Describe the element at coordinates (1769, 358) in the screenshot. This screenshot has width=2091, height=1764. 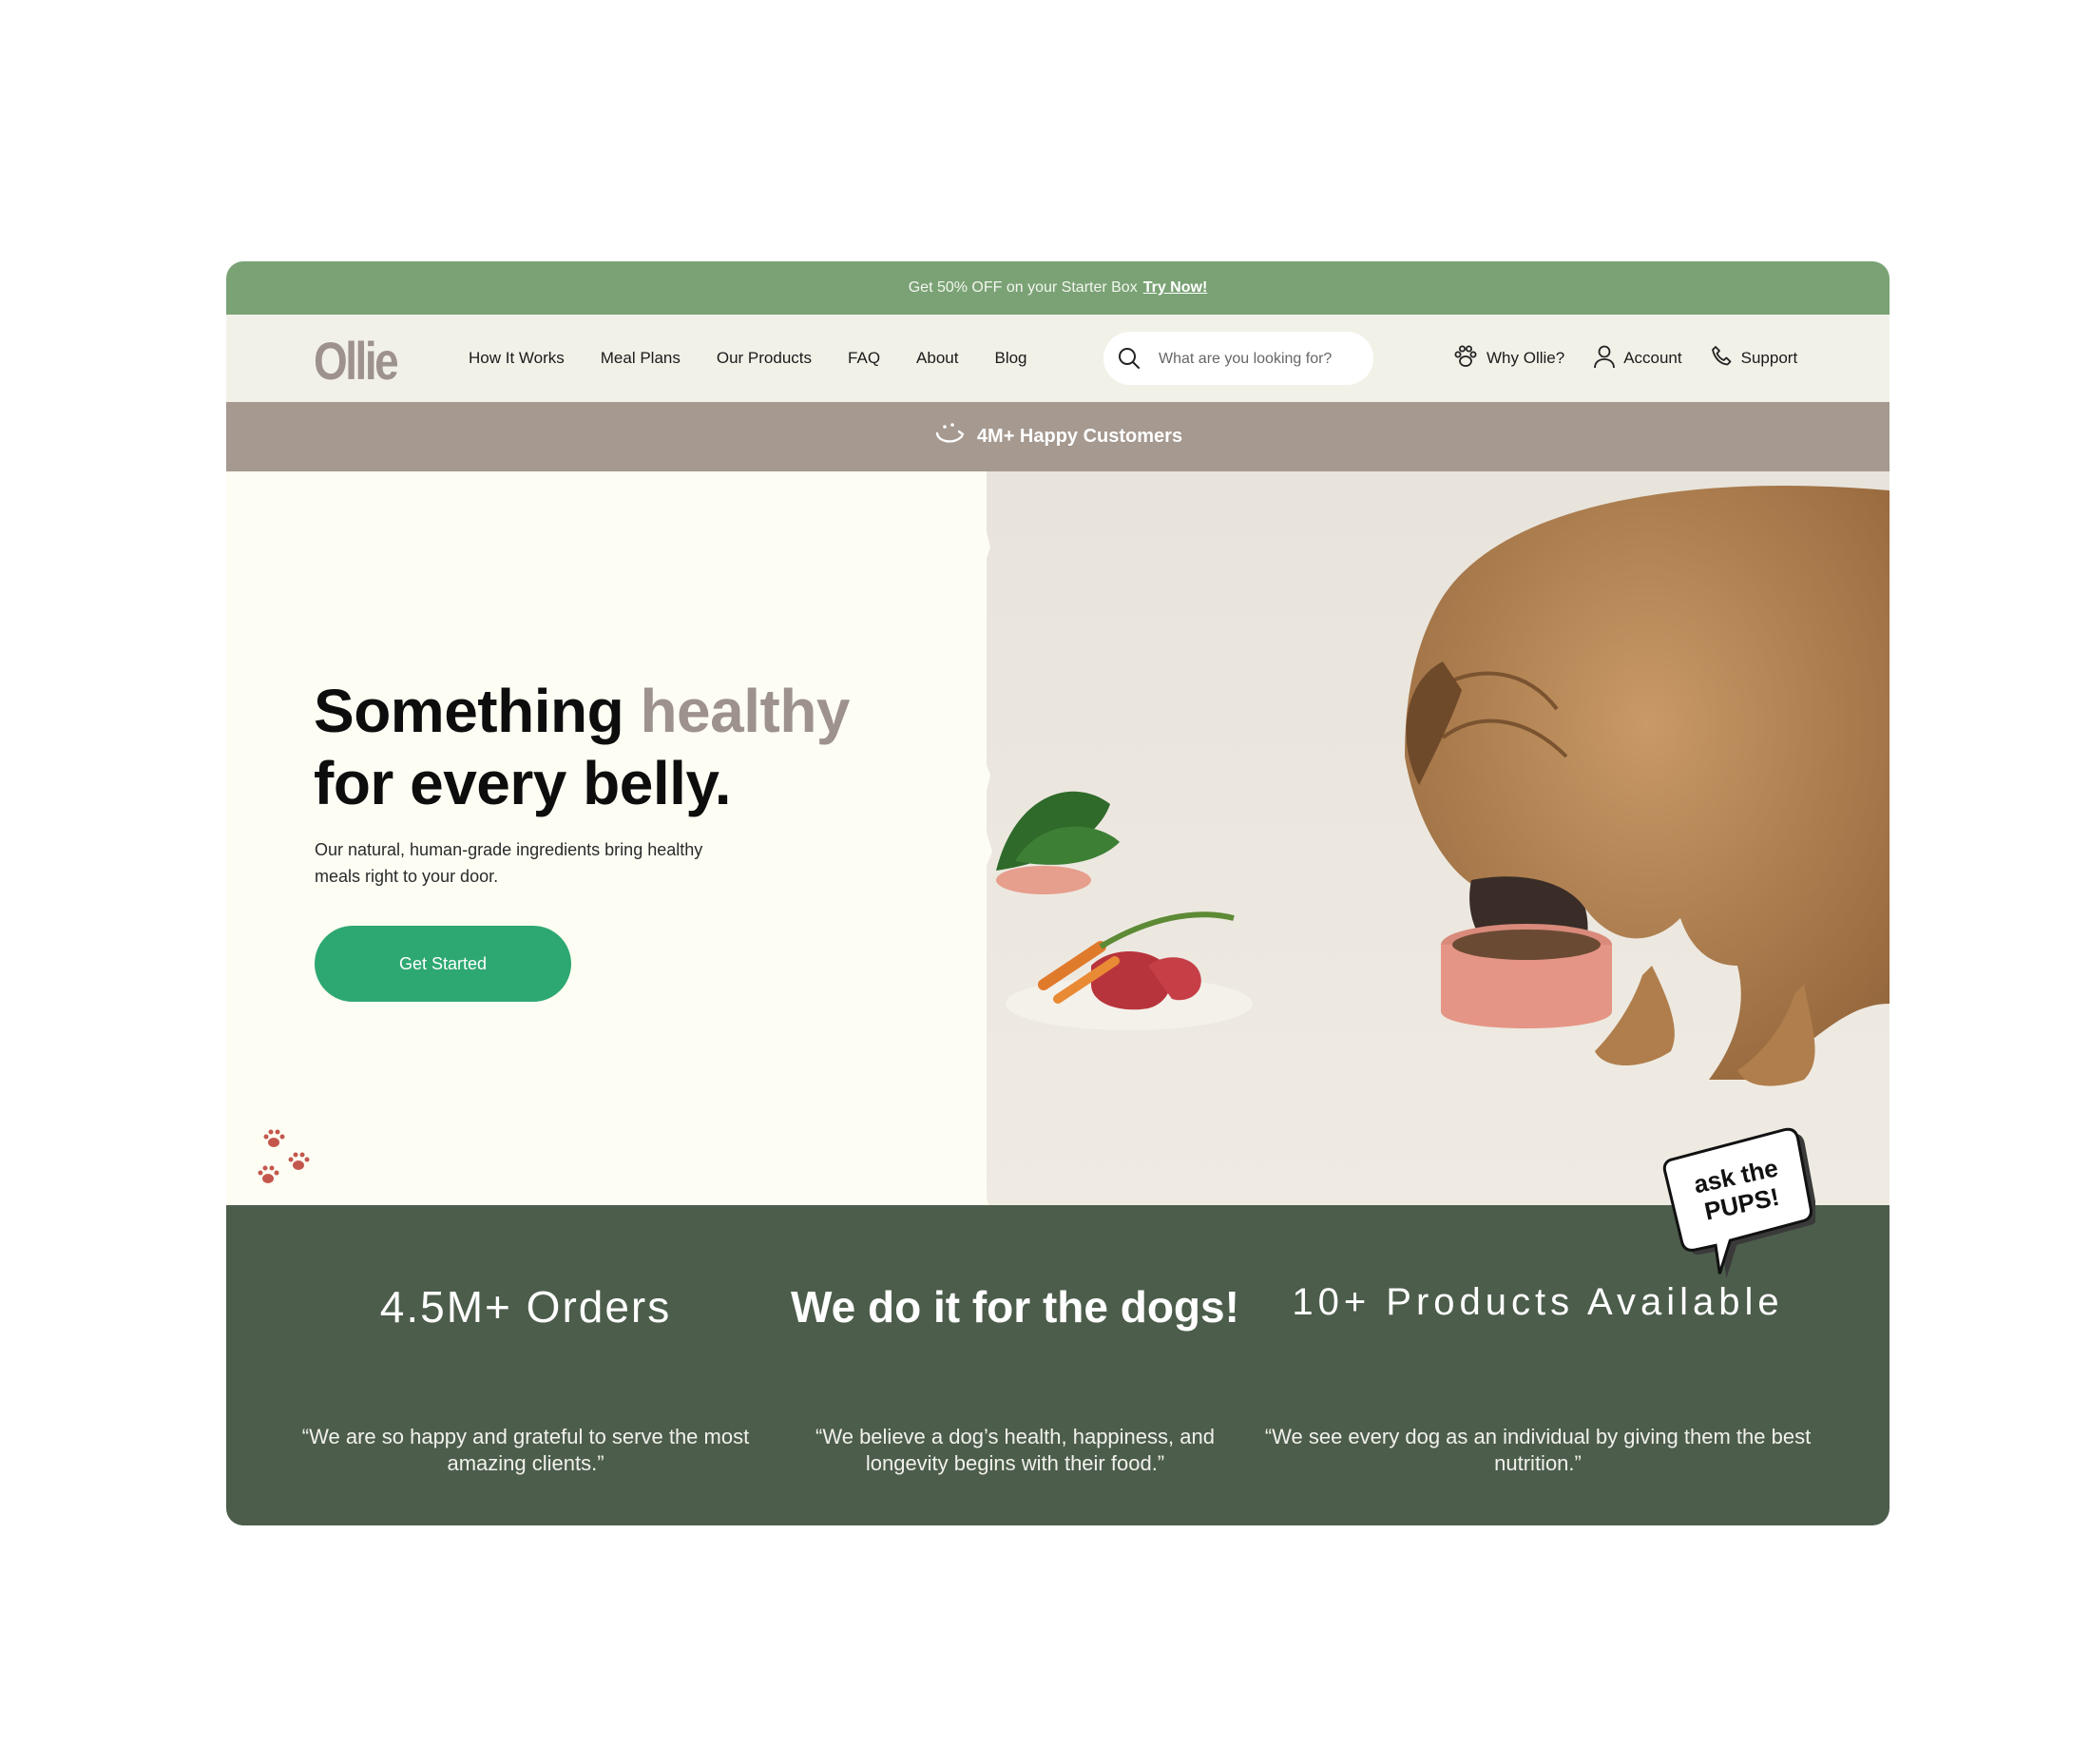
I see `support-label: Support` at that location.